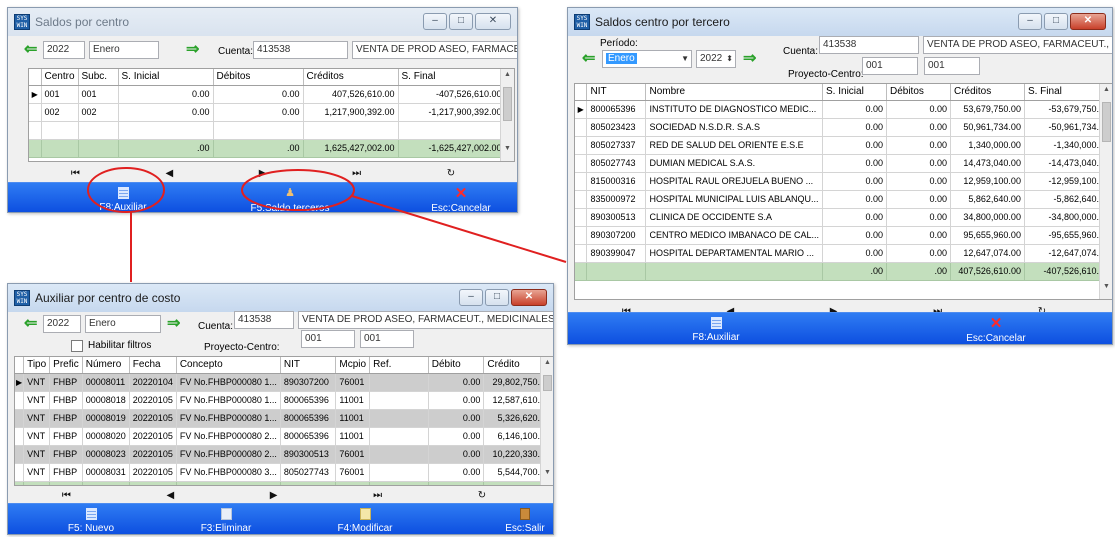 The width and height of the screenshot is (1115, 537). I want to click on cuenta-label: Cuenta:, so click(236, 51).